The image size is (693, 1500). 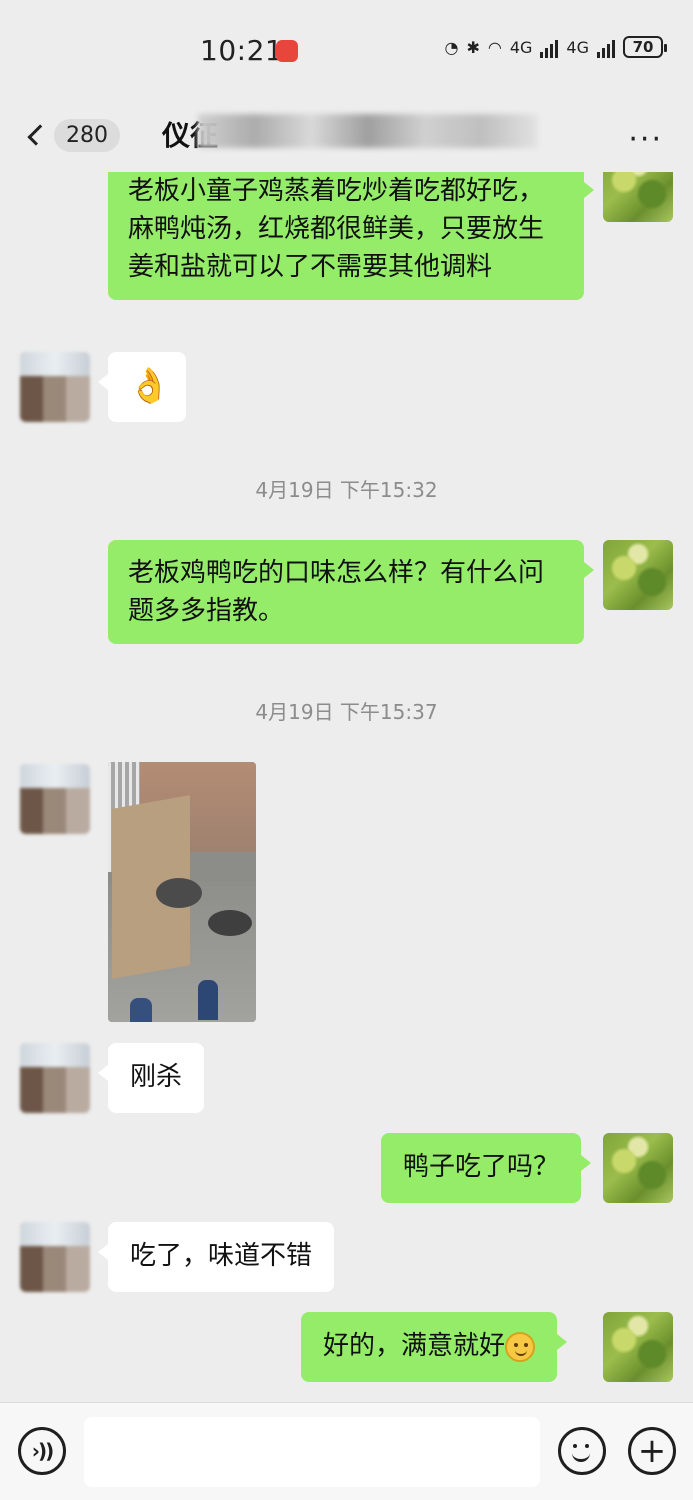 What do you see at coordinates (312, 1452) in the screenshot?
I see `message-input` at bounding box center [312, 1452].